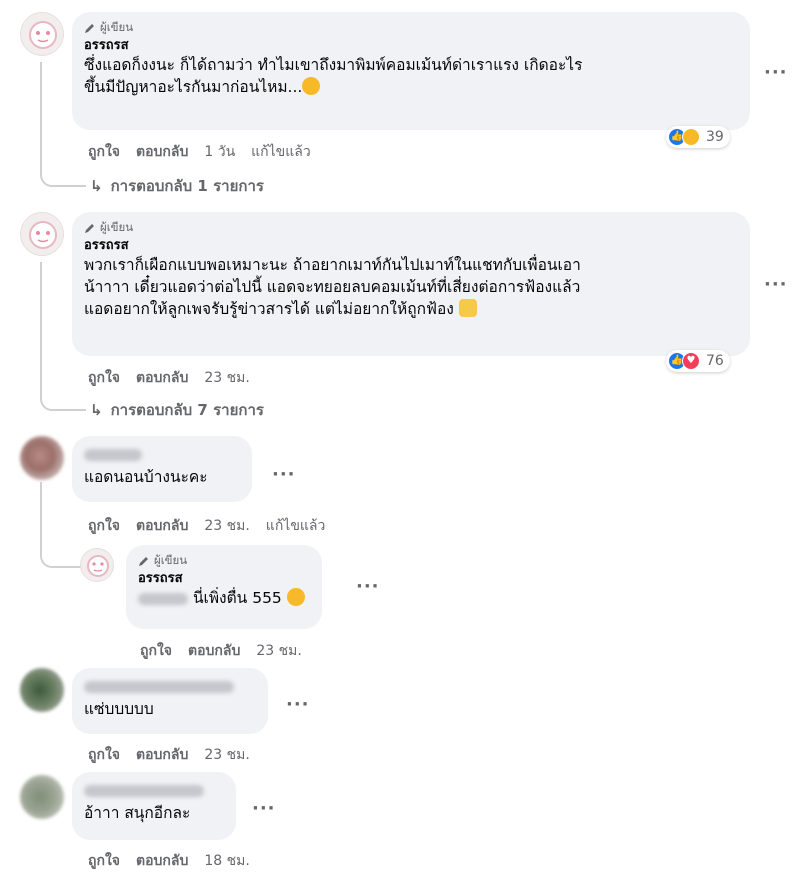  I want to click on comment-actions: ถูกใจ ตอบกลับ 23 ชม. แก้ไขแล้ว, so click(206, 526).